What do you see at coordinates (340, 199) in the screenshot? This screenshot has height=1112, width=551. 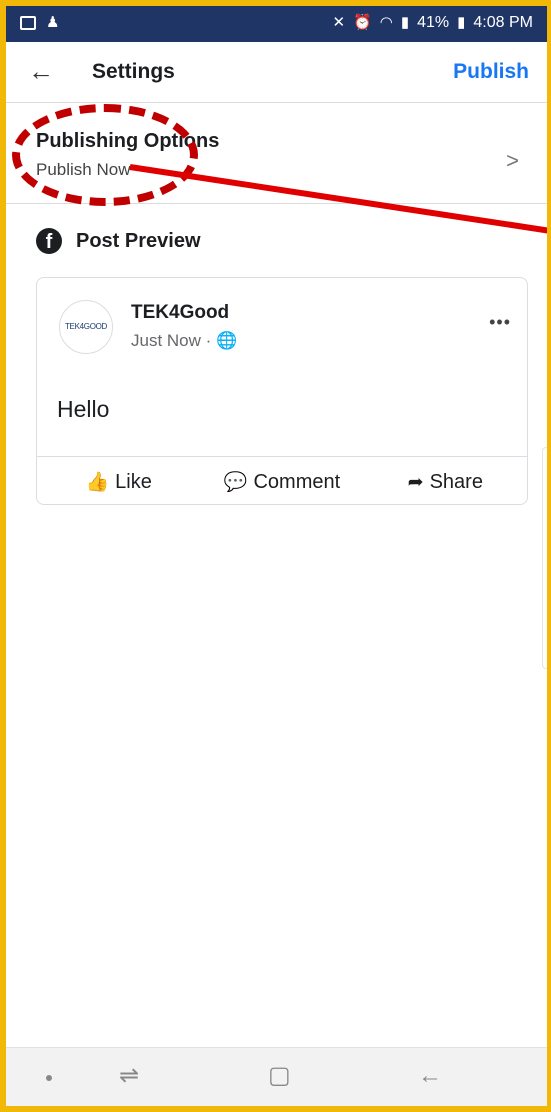 I see `annotation-arrow` at bounding box center [340, 199].